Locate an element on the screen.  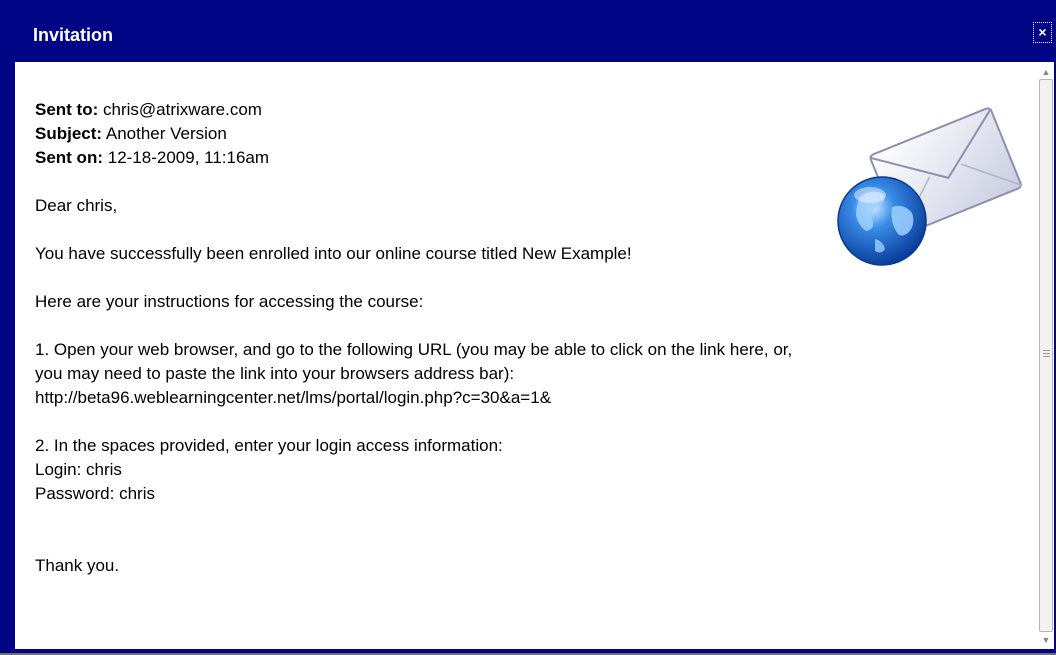
sent-to-value: chris@atrixware.com is located at coordinates (182, 109).